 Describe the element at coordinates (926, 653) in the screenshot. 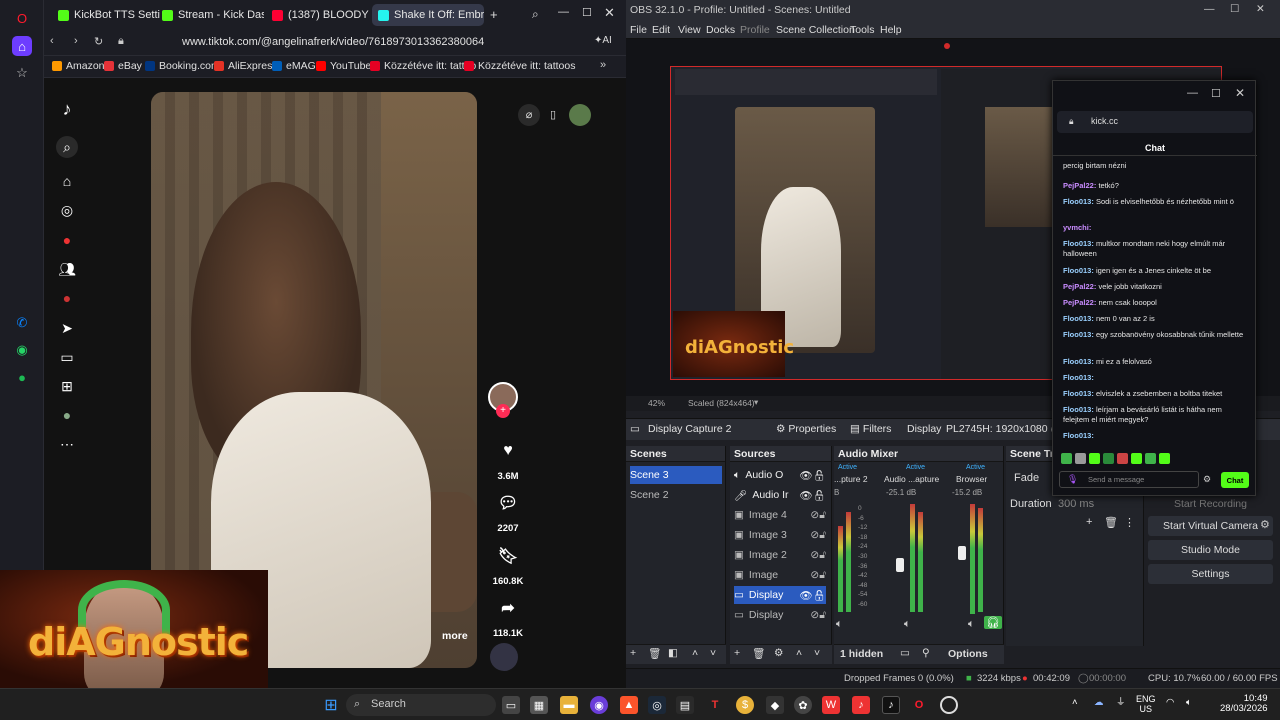

I see `link-icon: ⚲` at that location.